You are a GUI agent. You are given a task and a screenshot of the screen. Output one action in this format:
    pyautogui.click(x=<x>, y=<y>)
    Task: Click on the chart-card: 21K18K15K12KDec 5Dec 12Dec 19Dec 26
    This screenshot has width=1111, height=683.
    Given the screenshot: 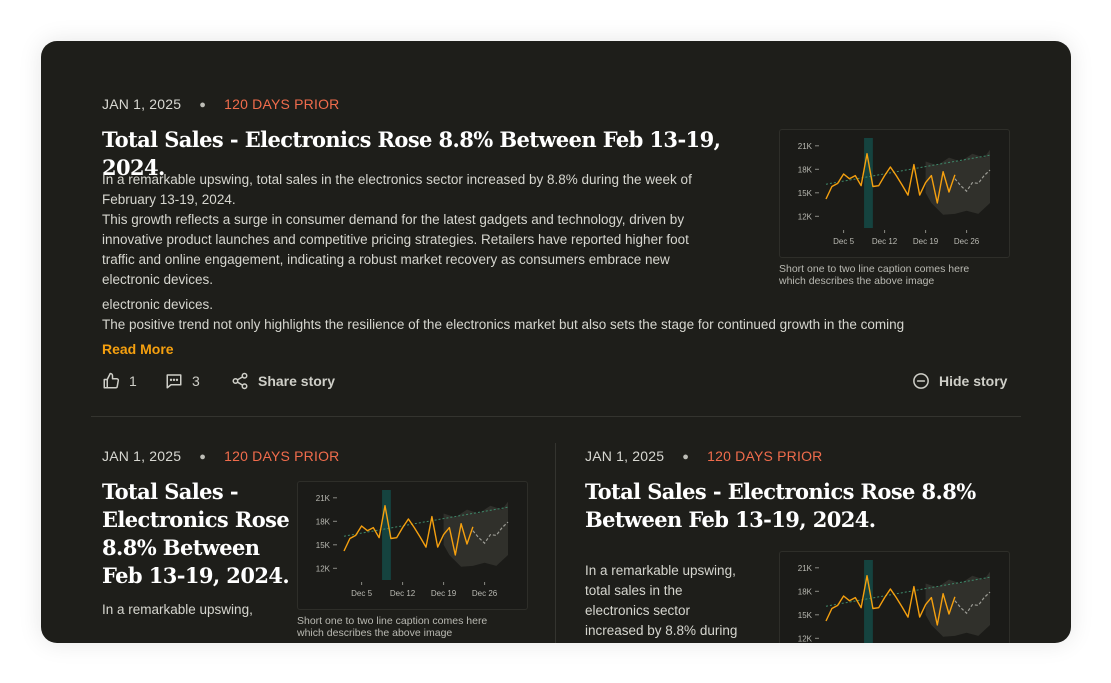 What is the action you would take?
    pyautogui.click(x=894, y=597)
    